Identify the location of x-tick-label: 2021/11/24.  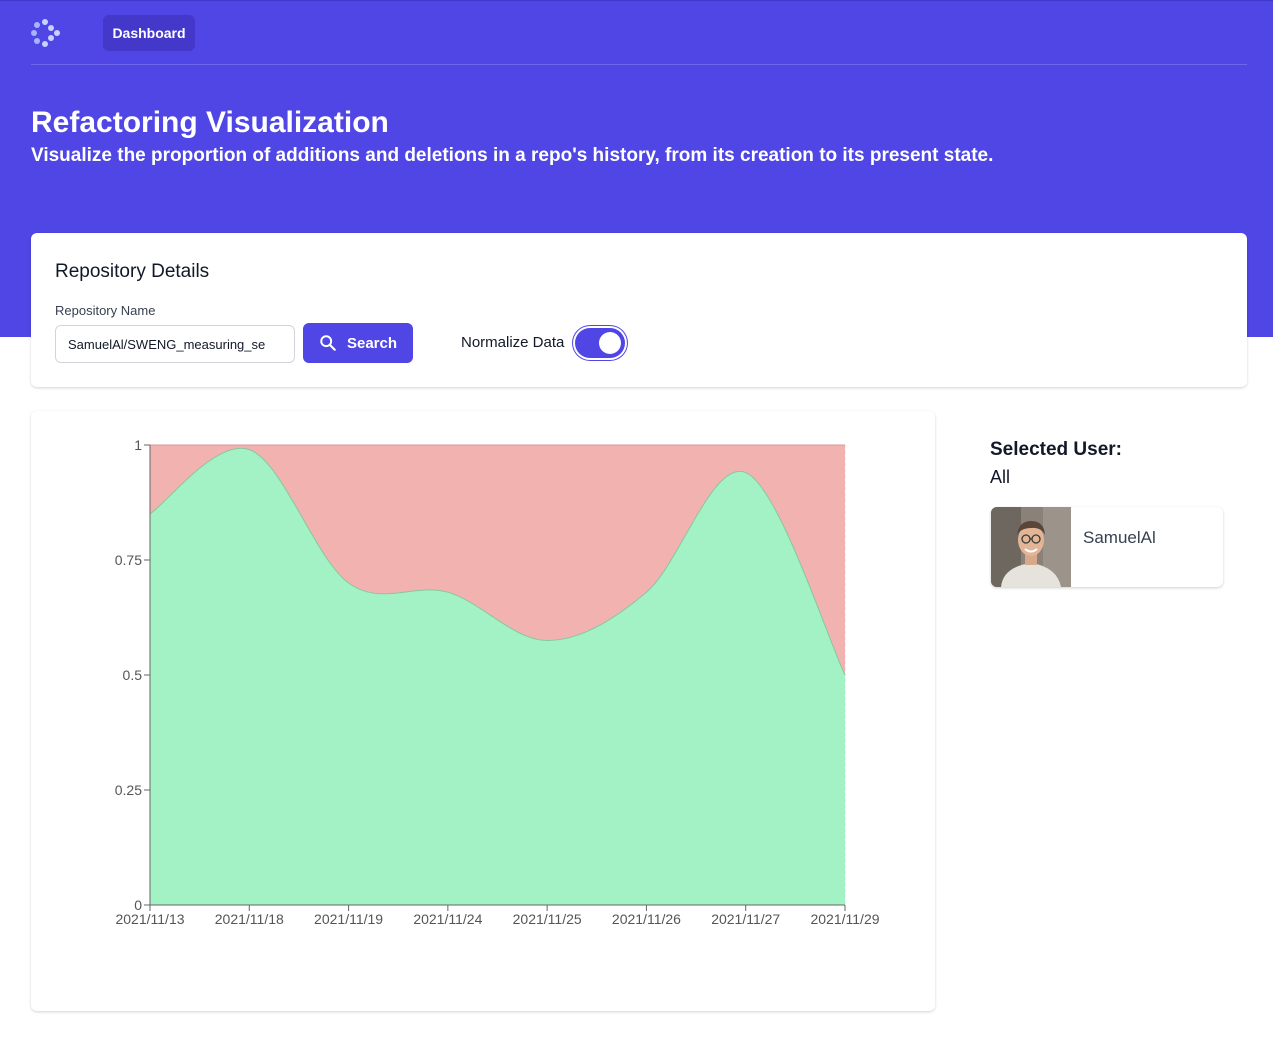
(447, 919).